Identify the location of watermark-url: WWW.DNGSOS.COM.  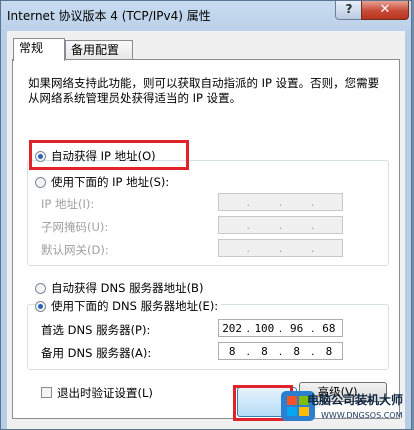
(362, 415).